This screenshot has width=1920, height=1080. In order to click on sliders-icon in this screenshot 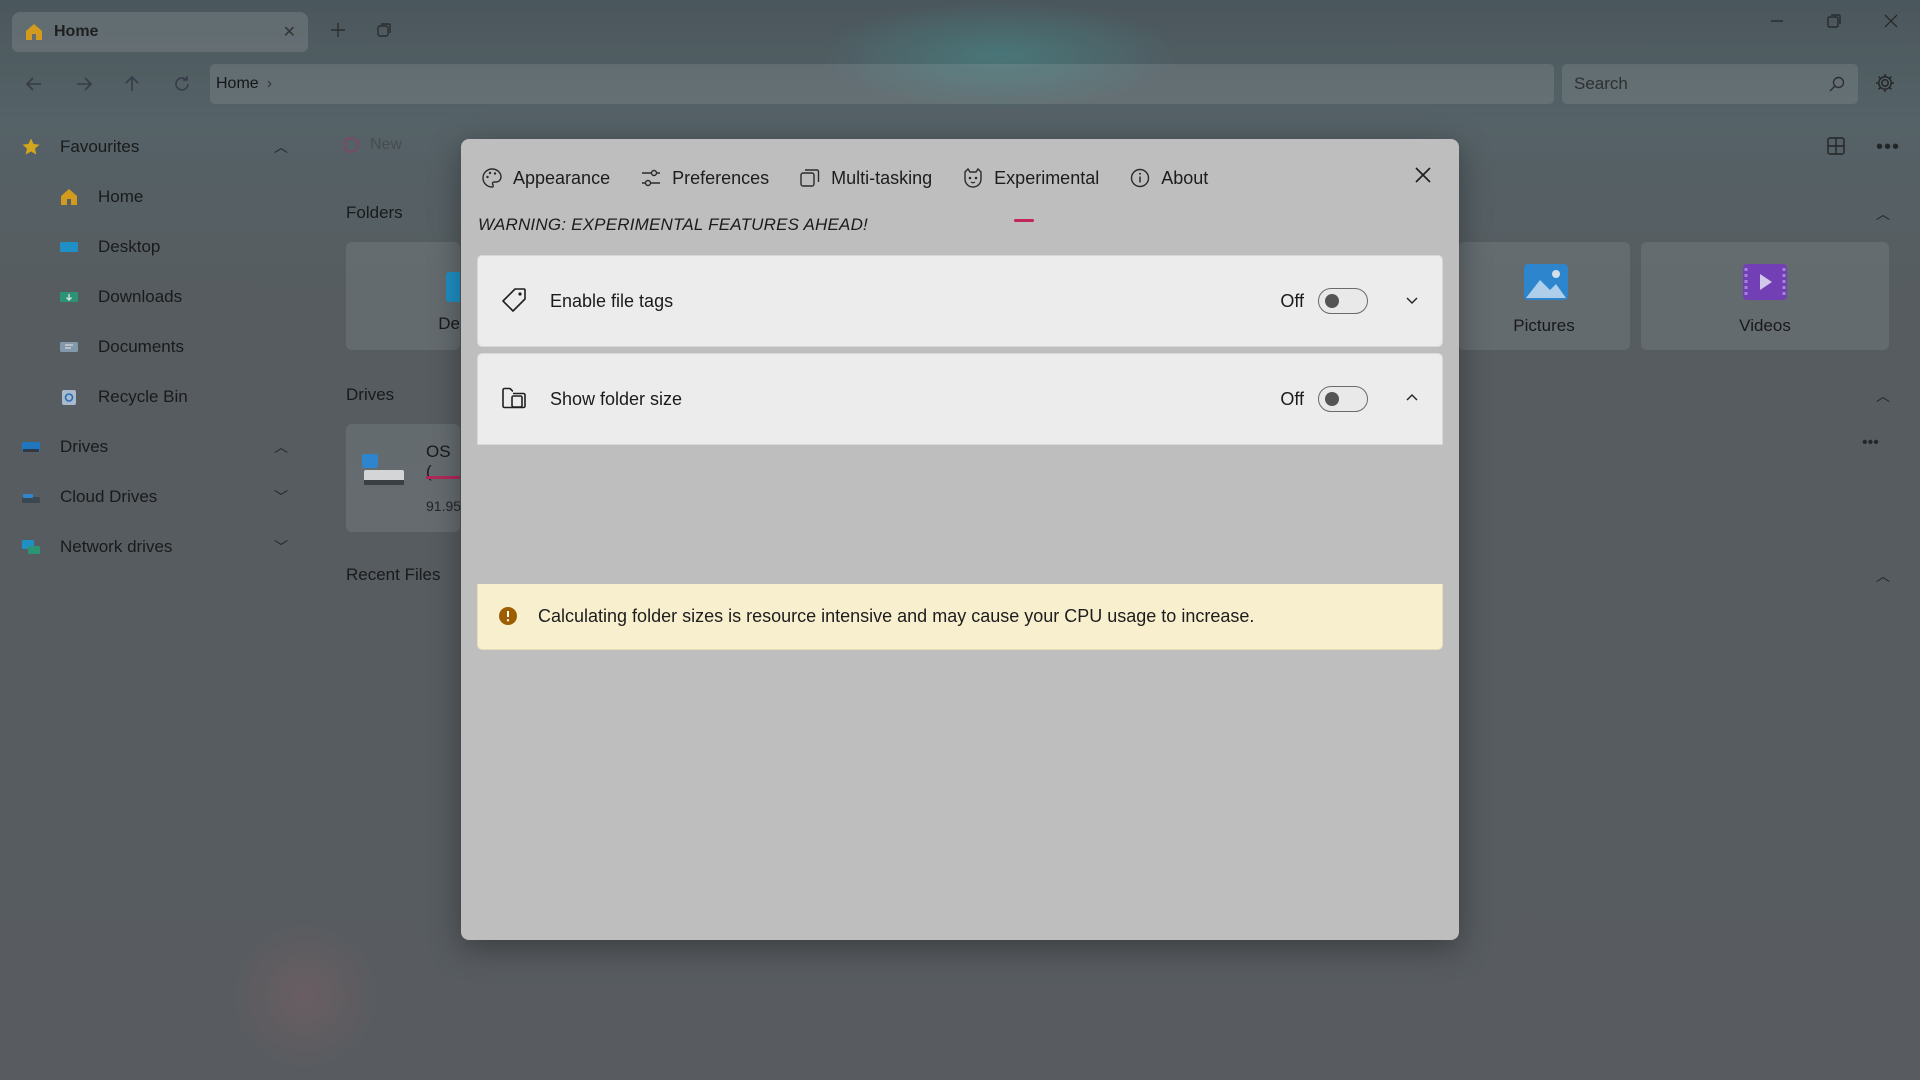, I will do `click(651, 178)`.